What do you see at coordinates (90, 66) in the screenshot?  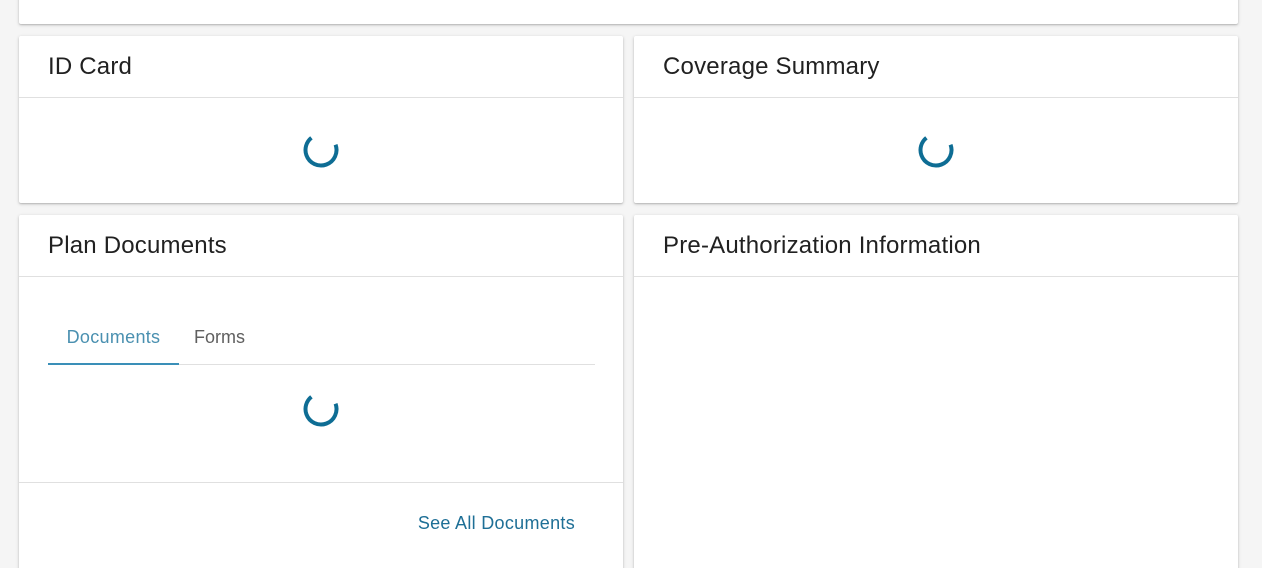 I see `id-card-title: ID Card` at bounding box center [90, 66].